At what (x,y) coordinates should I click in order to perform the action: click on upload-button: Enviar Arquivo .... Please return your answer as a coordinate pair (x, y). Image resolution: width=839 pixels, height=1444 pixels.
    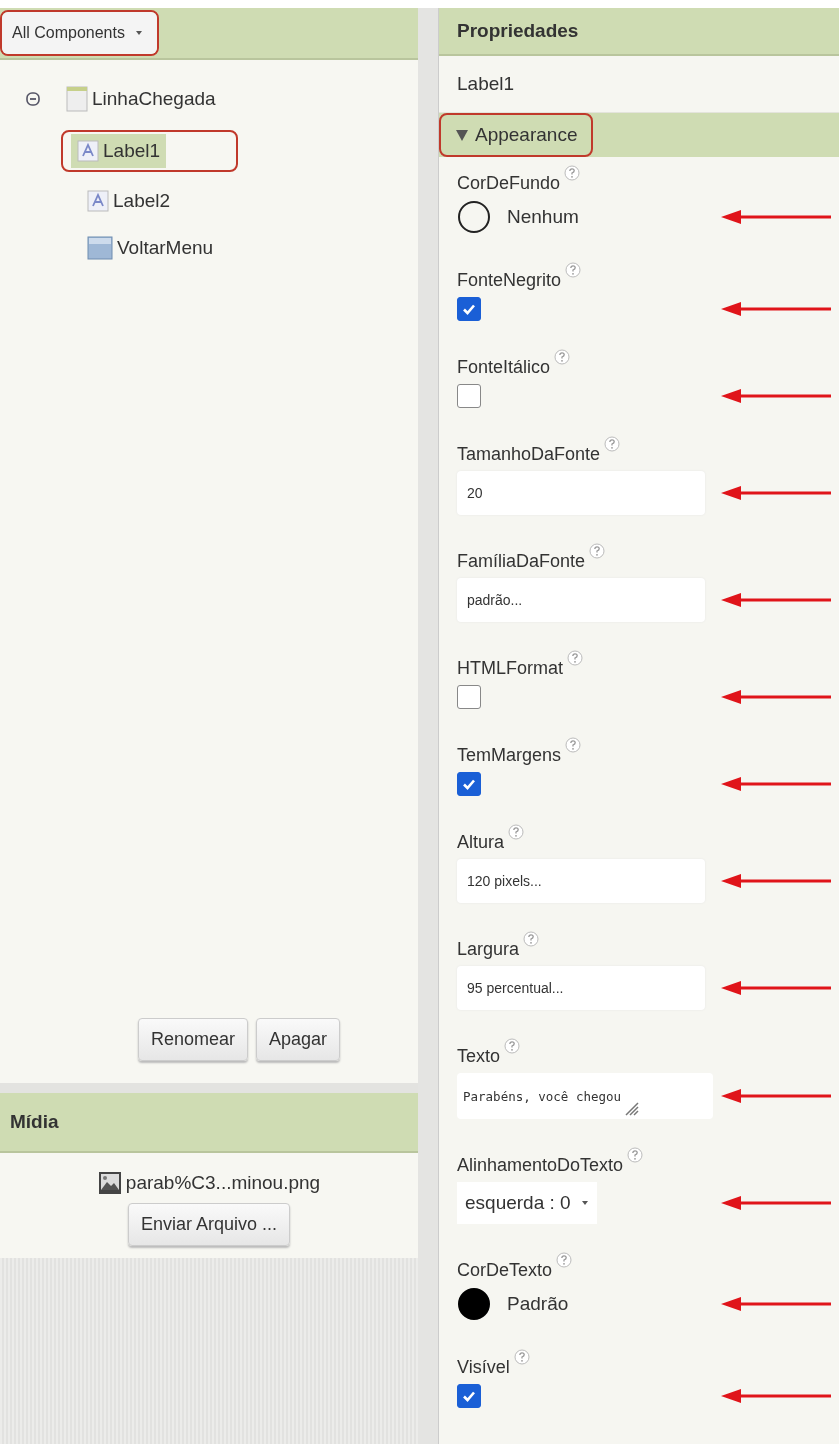
    Looking at the image, I should click on (209, 1224).